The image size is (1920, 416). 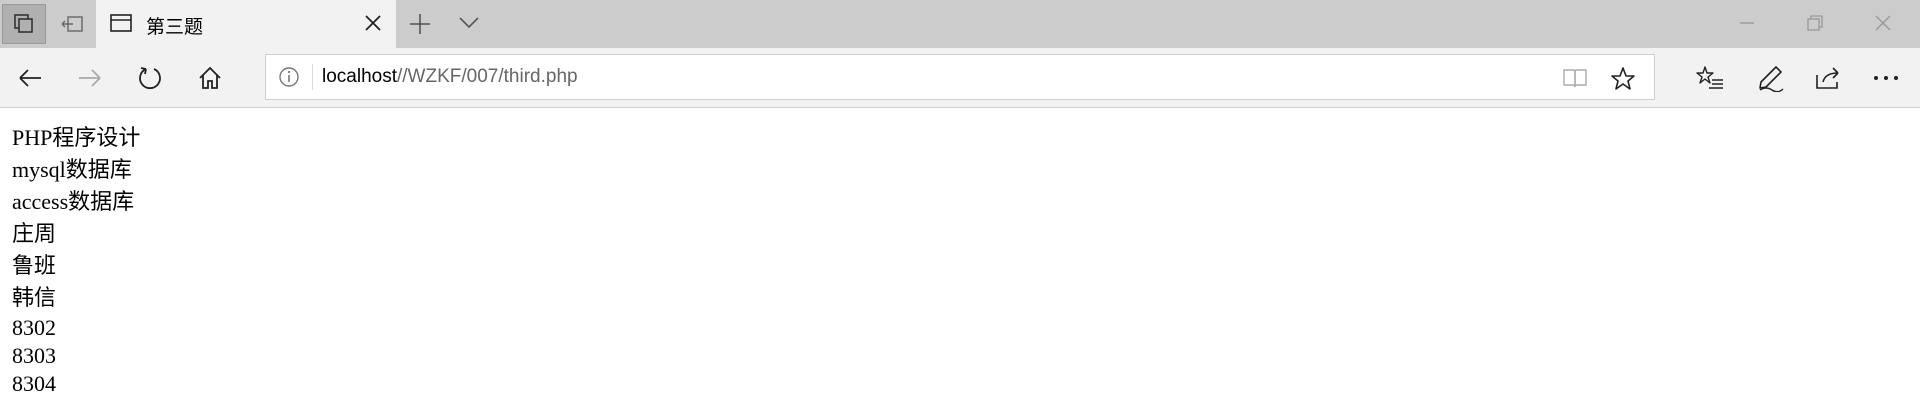 I want to click on ellipsis-icon, so click(x=1886, y=78).